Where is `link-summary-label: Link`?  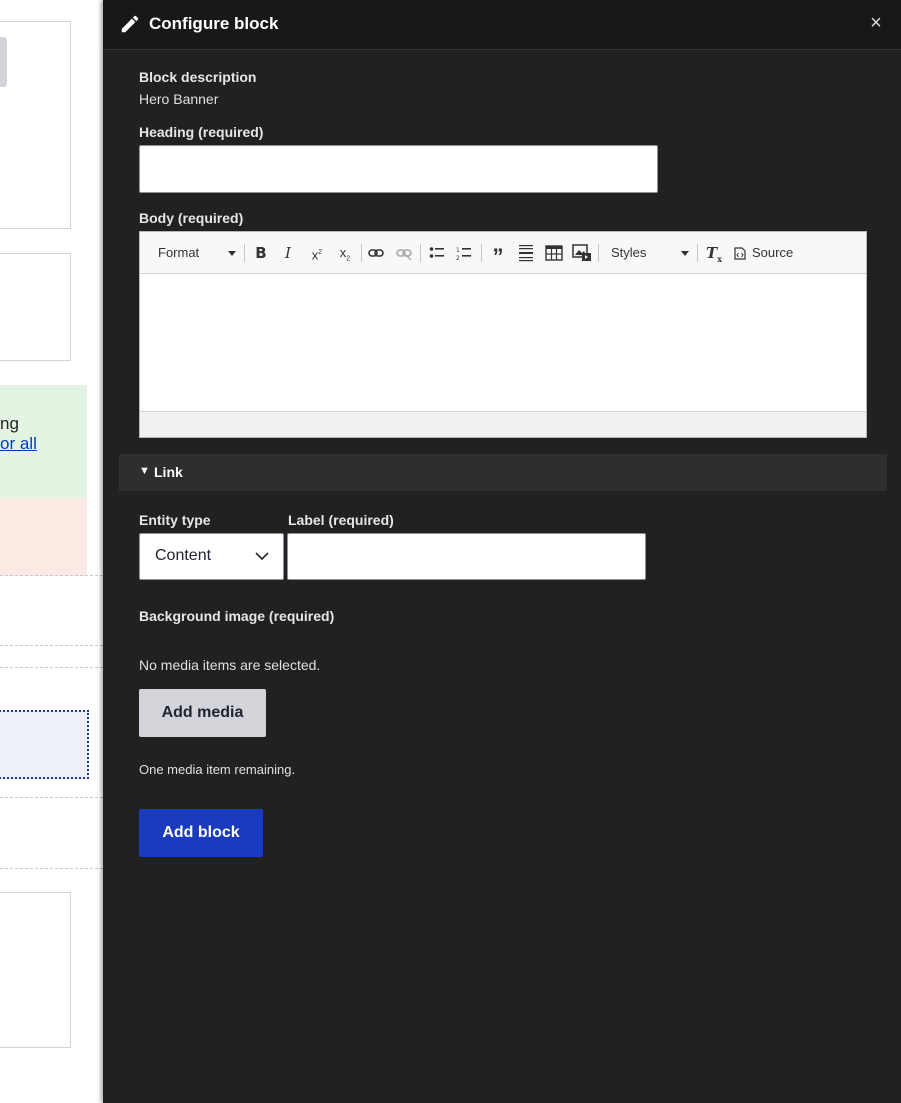 link-summary-label: Link is located at coordinates (168, 472).